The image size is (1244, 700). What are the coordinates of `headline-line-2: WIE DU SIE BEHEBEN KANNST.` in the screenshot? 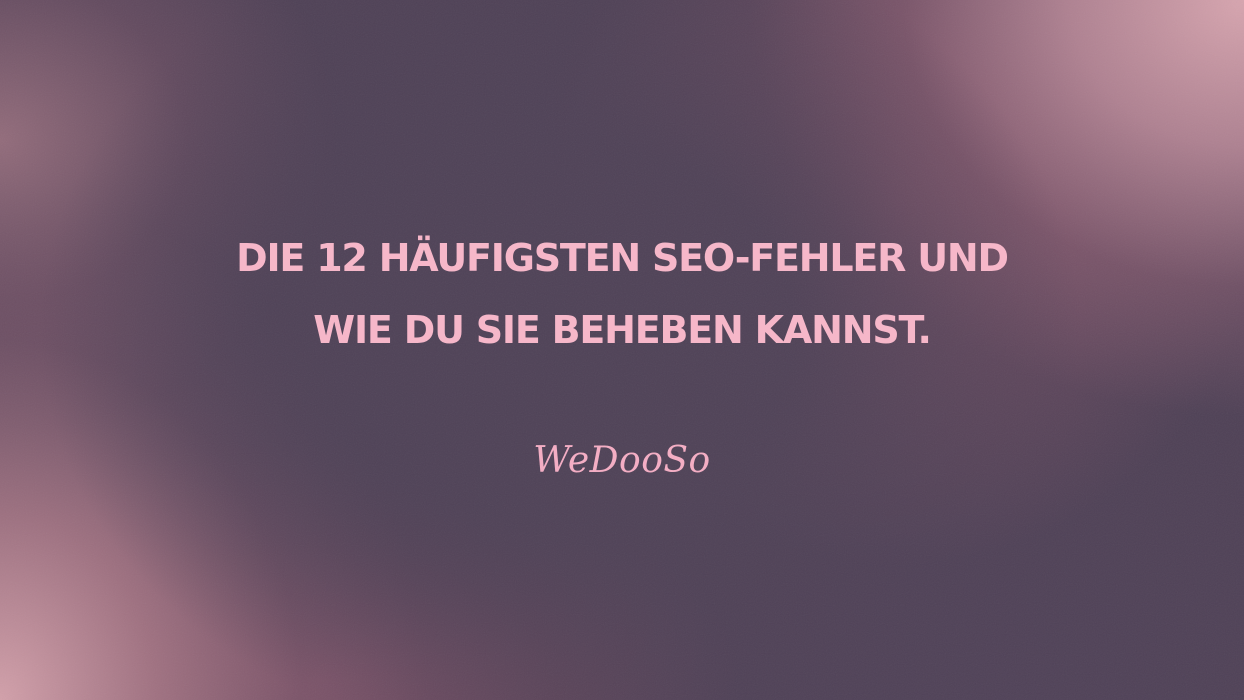 It's located at (622, 330).